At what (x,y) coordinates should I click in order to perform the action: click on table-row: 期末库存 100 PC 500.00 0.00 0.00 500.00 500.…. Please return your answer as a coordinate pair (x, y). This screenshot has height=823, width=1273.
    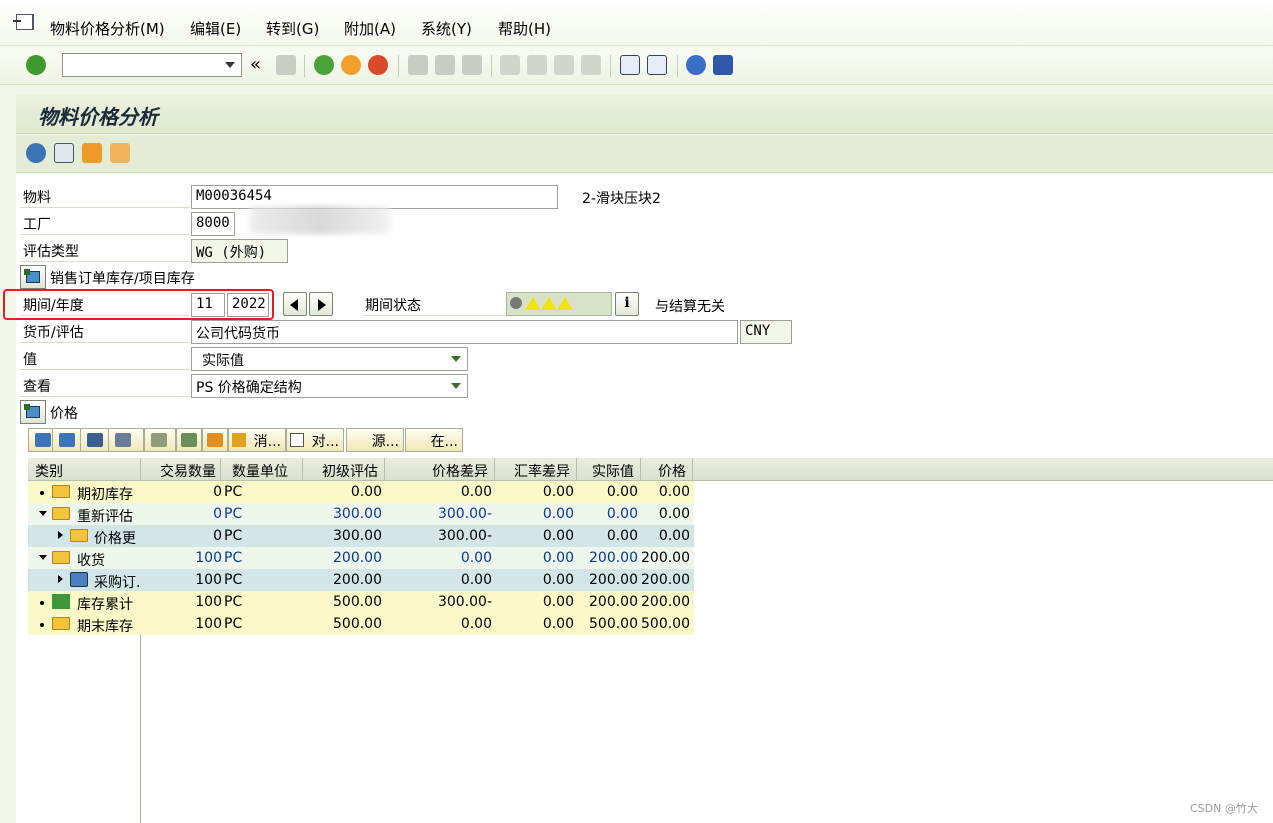
    Looking at the image, I should click on (361, 624).